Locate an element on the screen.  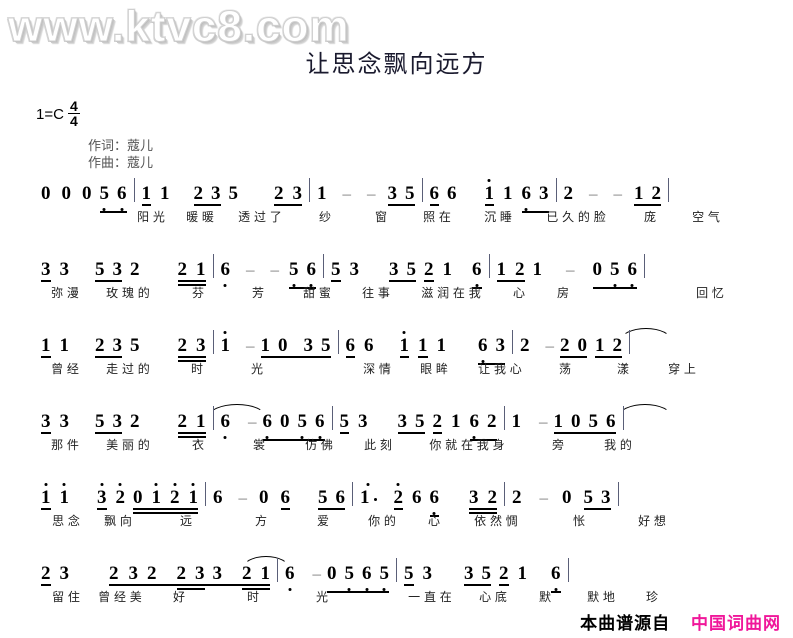
beam-group: 0 5 6 5 is located at coordinates (358, 578).